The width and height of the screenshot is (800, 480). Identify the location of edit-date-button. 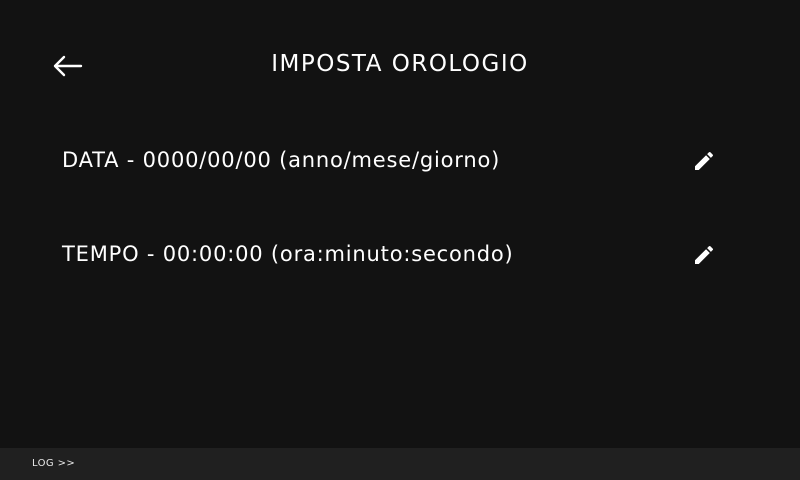
(704, 161).